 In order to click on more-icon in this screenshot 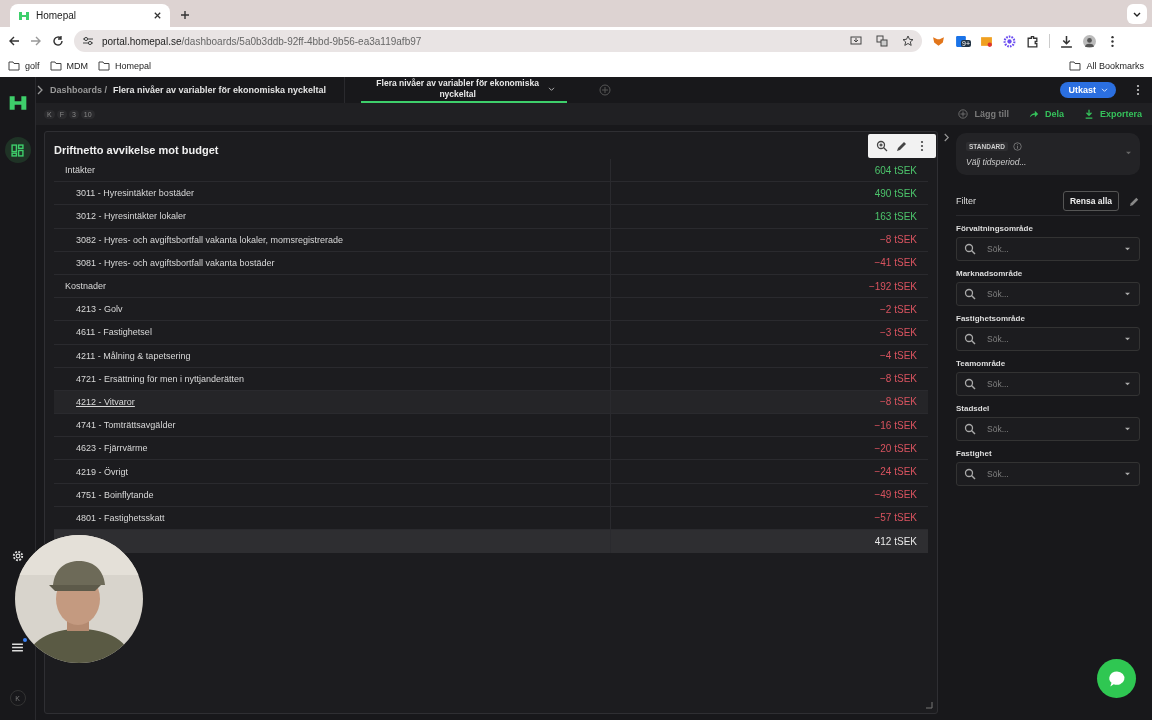, I will do `click(1138, 90)`.